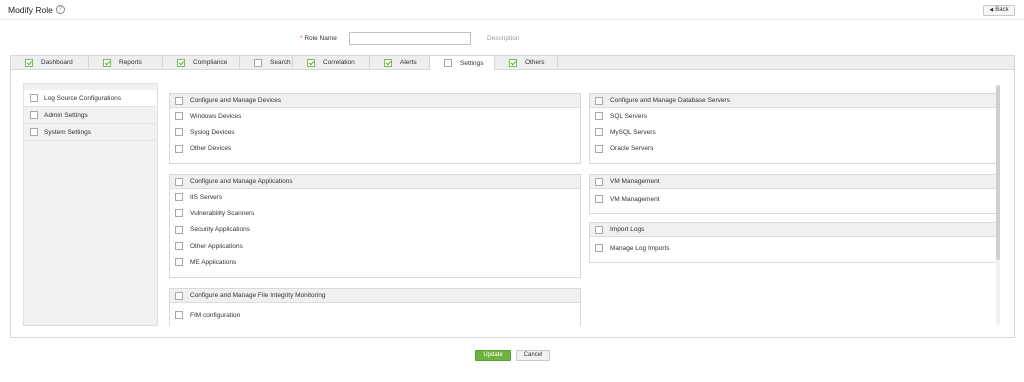 The height and width of the screenshot is (382, 1024). What do you see at coordinates (212, 132) in the screenshot?
I see `item-label: Syslog Devices` at bounding box center [212, 132].